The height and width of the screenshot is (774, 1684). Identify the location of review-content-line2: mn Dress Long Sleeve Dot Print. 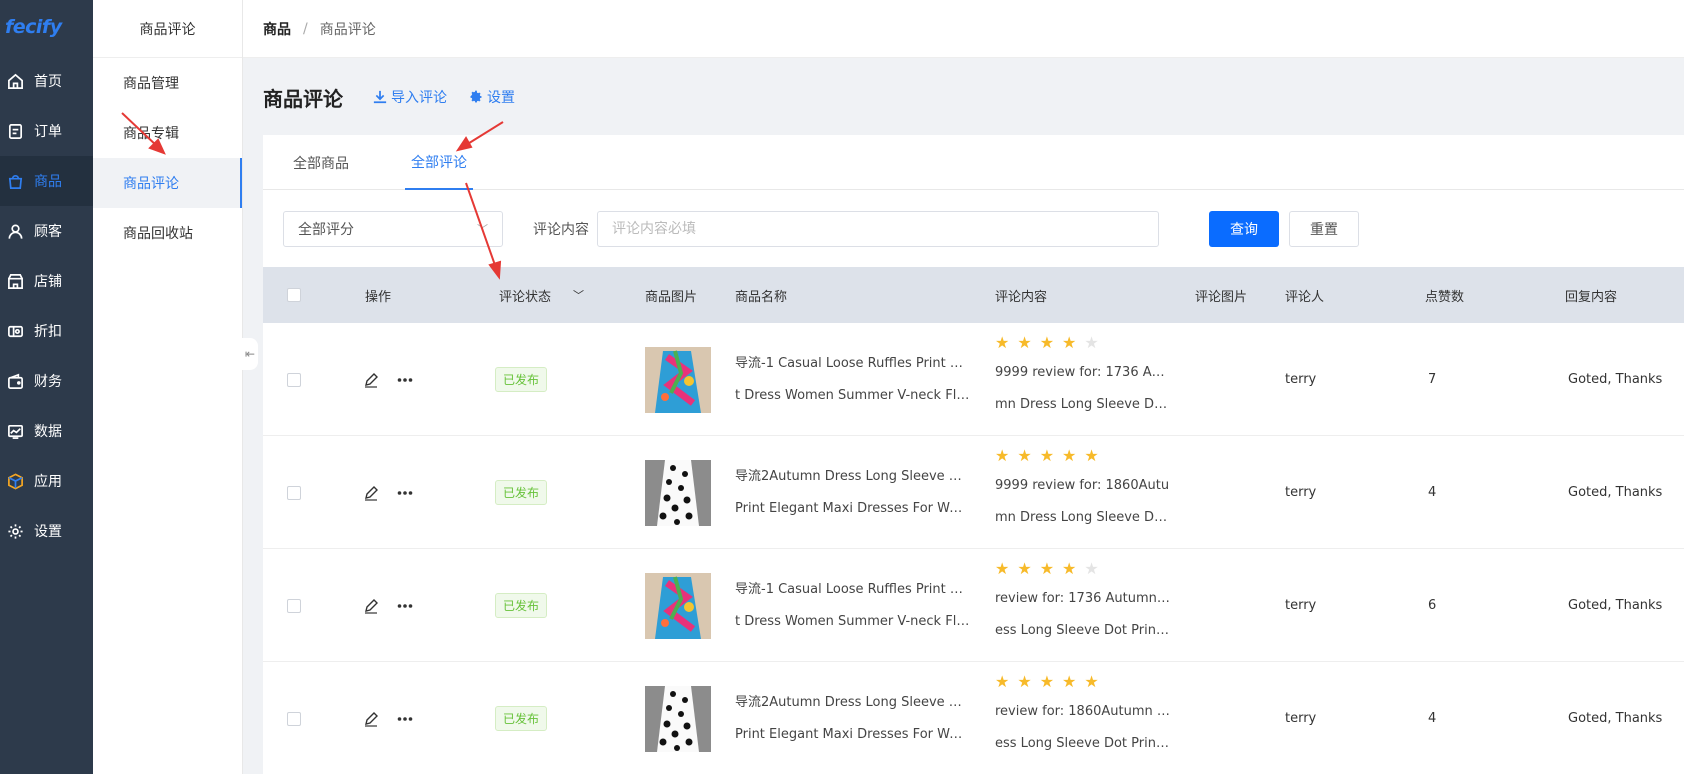
(1083, 404).